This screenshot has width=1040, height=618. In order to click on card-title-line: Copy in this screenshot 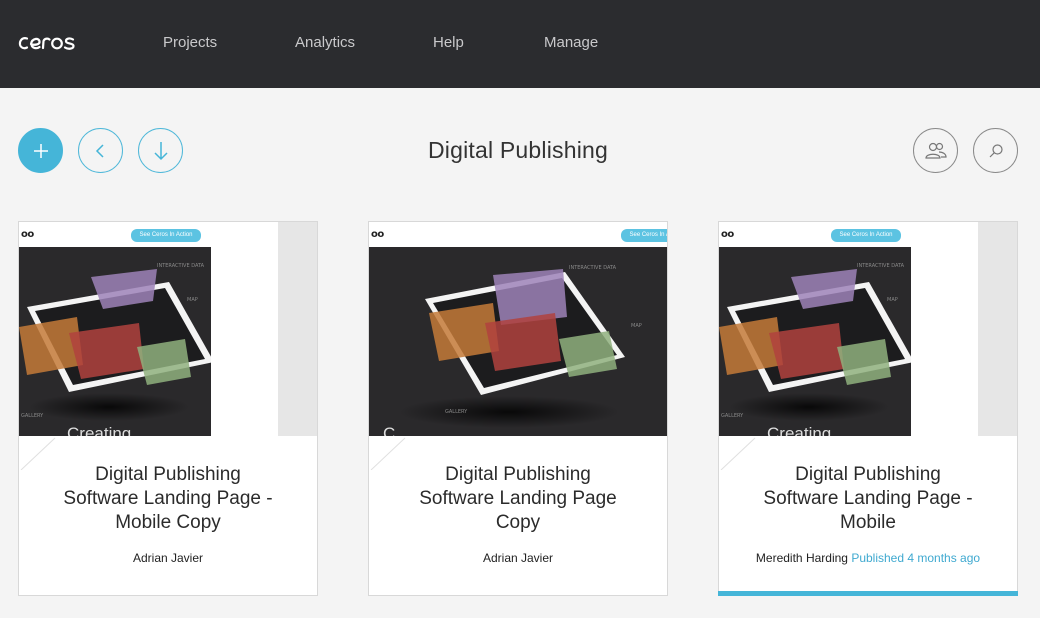, I will do `click(518, 522)`.